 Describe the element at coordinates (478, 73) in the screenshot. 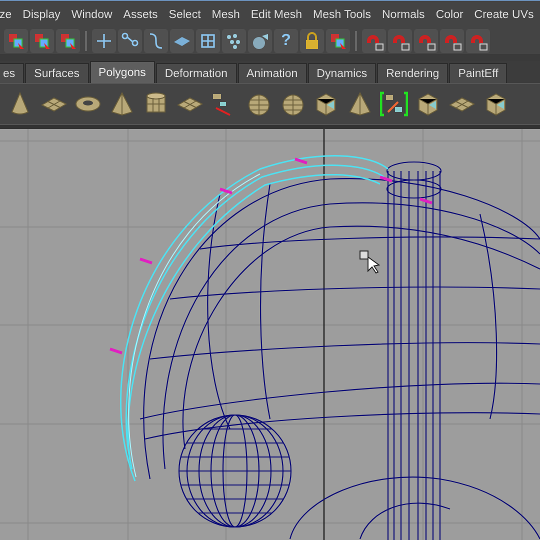

I see `shelf-tab: PaintEff` at that location.